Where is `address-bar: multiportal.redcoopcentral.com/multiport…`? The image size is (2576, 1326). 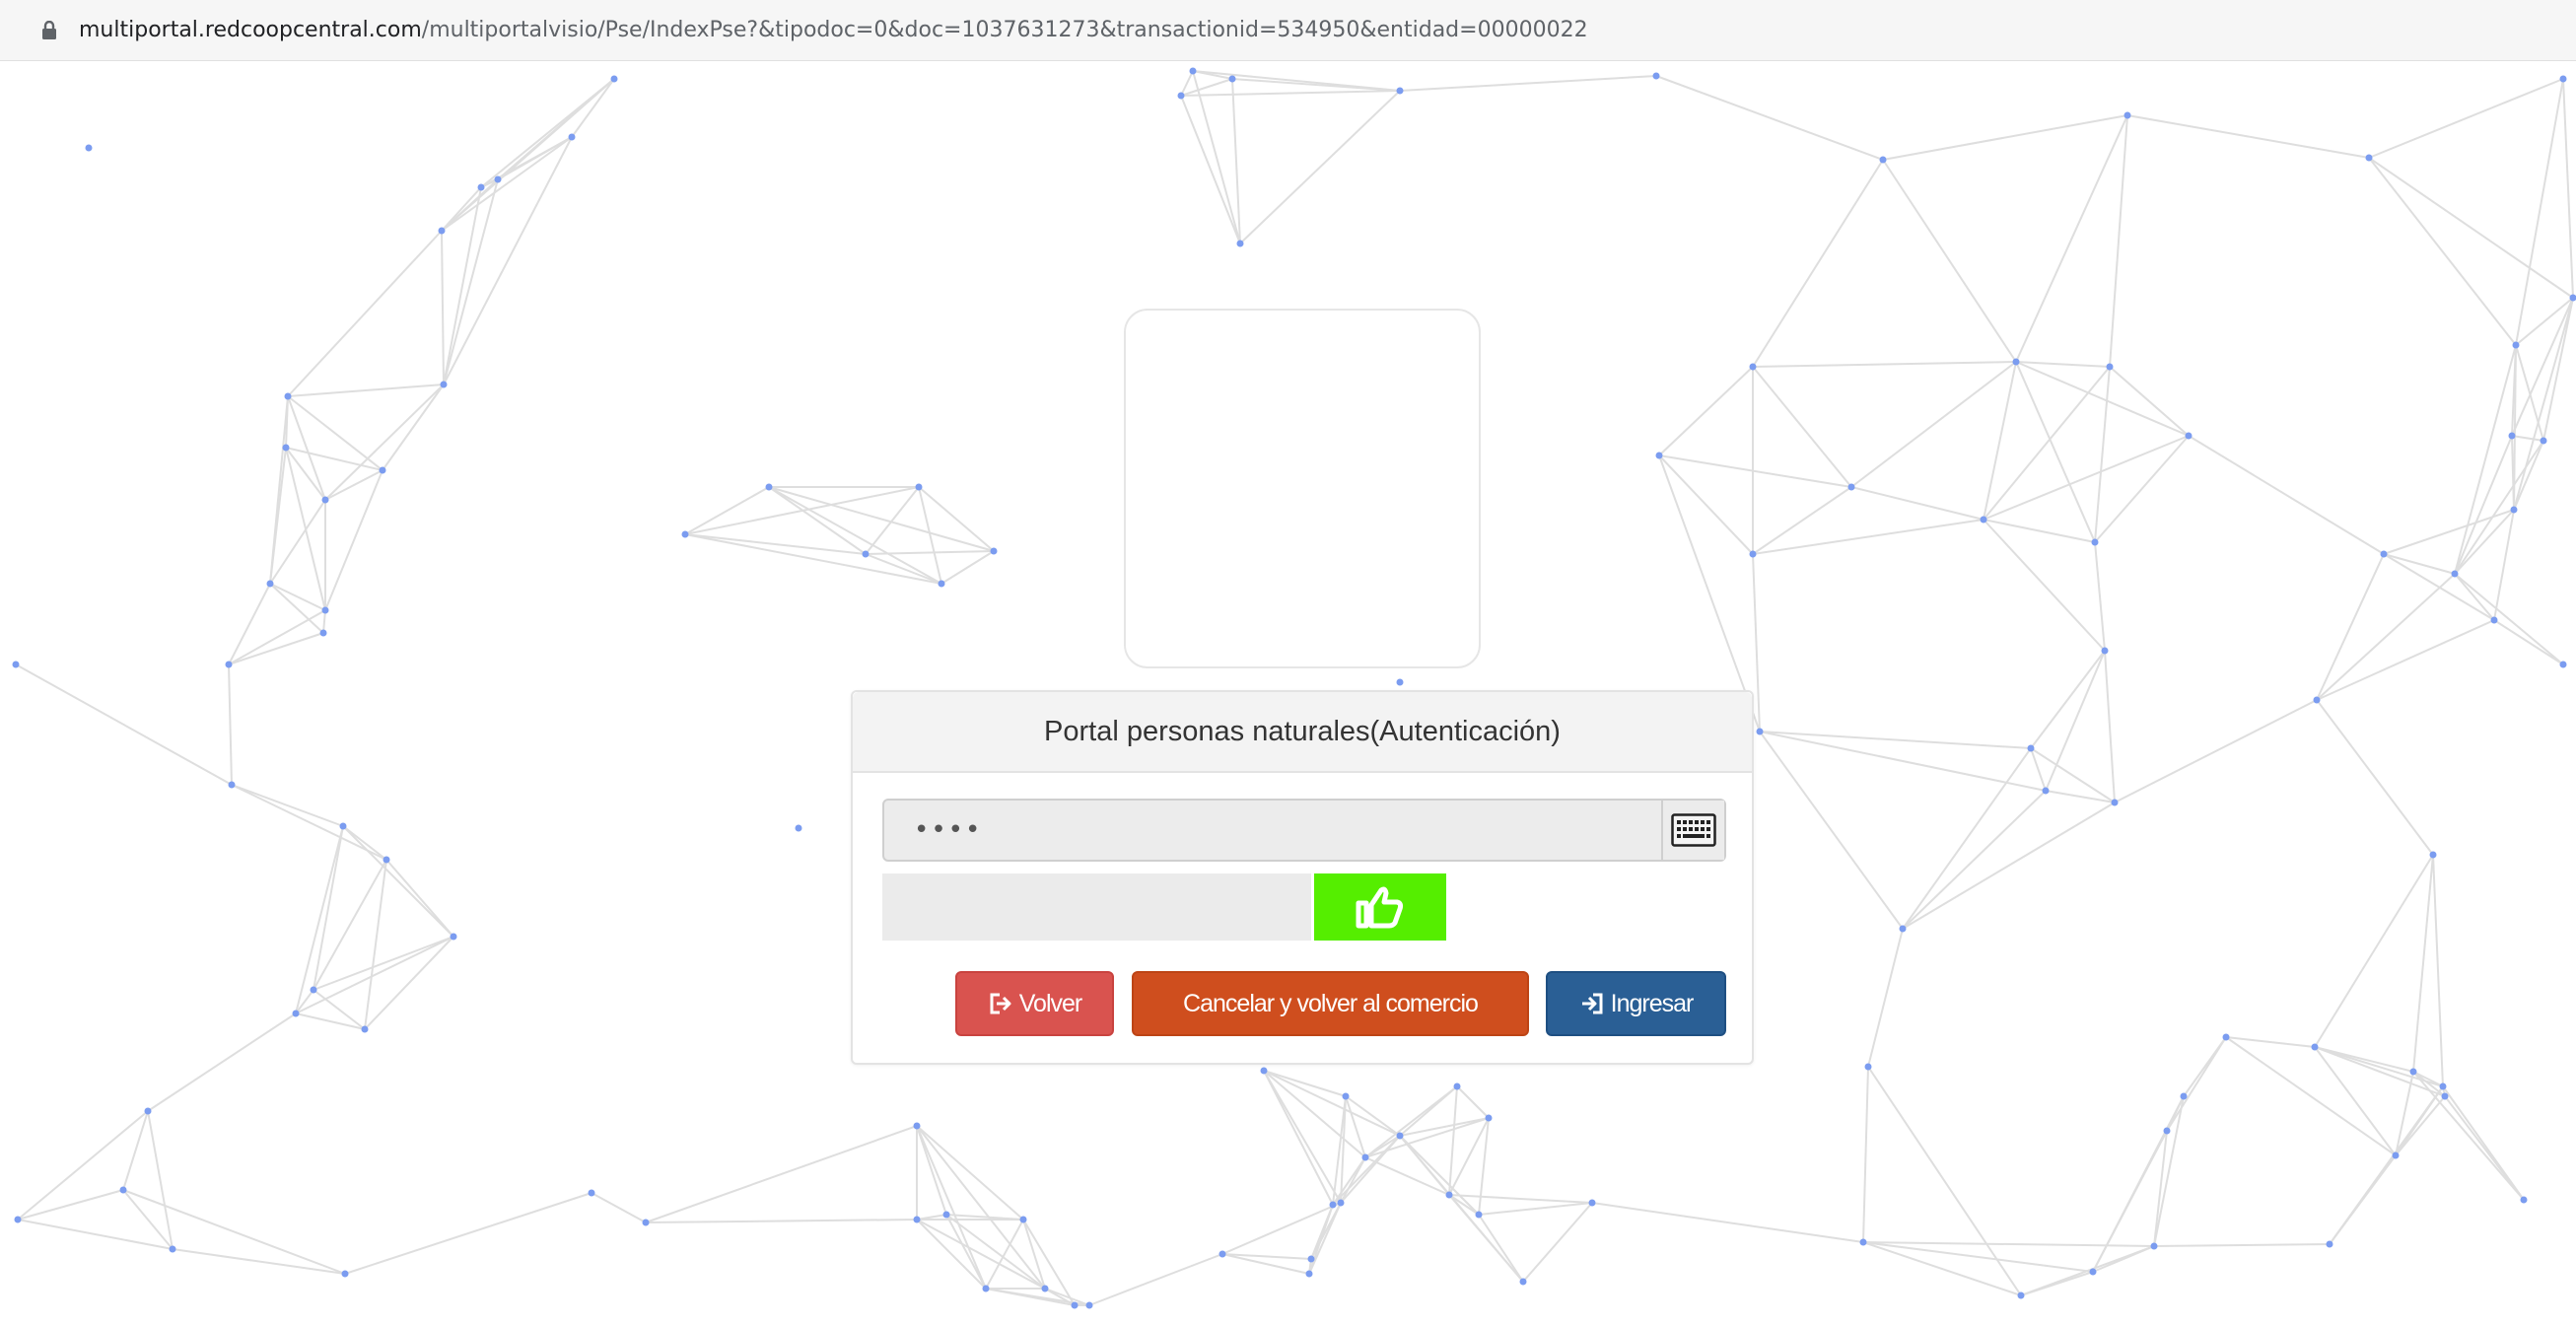
address-bar: multiportal.redcoopcentral.com/multiport… is located at coordinates (1288, 30).